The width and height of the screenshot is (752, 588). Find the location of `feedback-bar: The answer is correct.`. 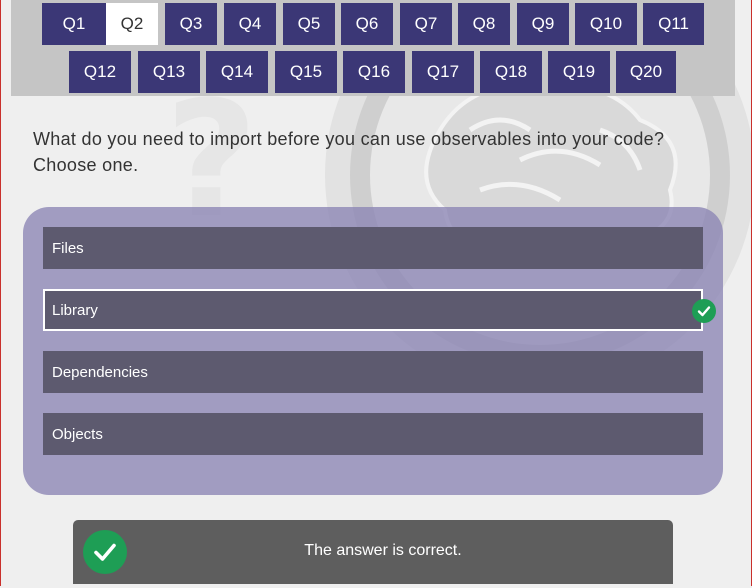

feedback-bar: The answer is correct. is located at coordinates (373, 552).